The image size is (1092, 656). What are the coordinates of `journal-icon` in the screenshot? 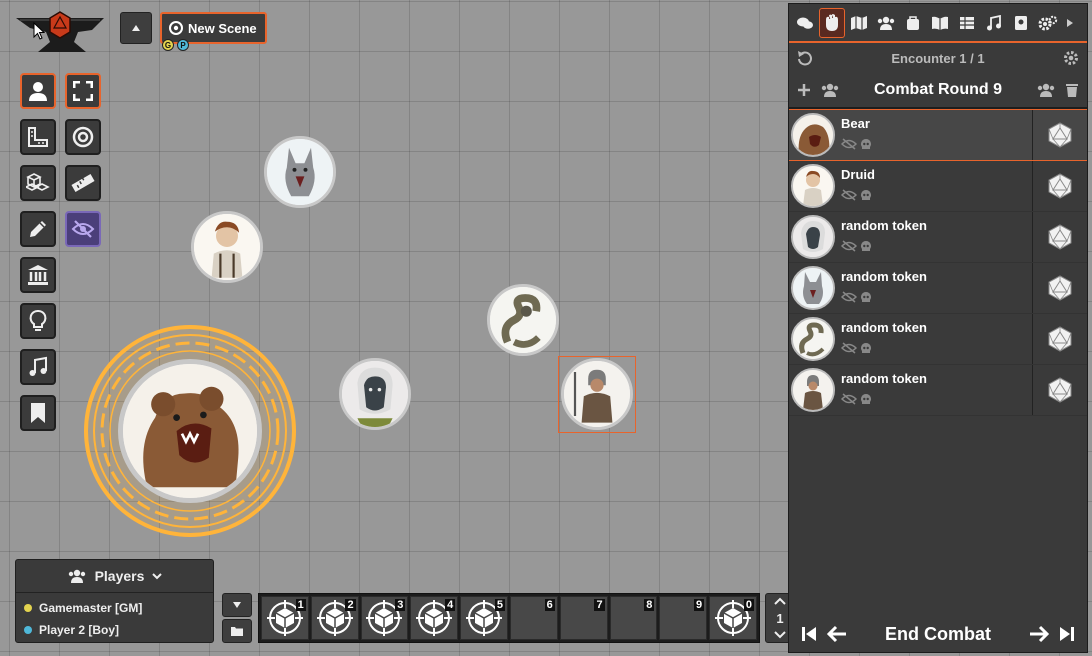 It's located at (940, 23).